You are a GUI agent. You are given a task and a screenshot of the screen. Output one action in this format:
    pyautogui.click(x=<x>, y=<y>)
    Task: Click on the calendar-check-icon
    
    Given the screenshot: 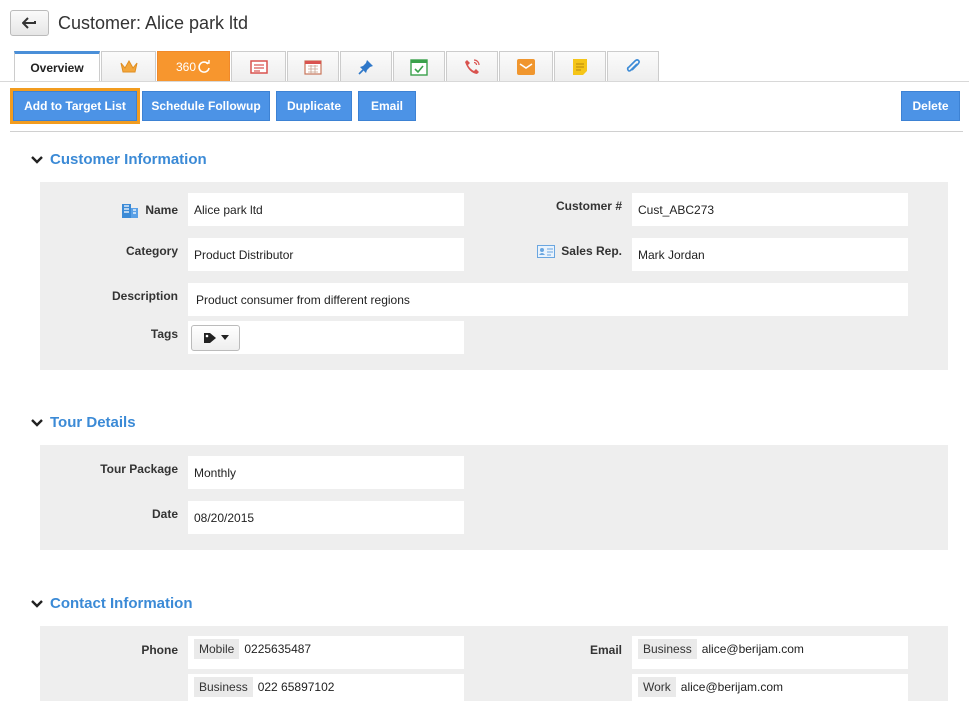 What is the action you would take?
    pyautogui.click(x=419, y=67)
    